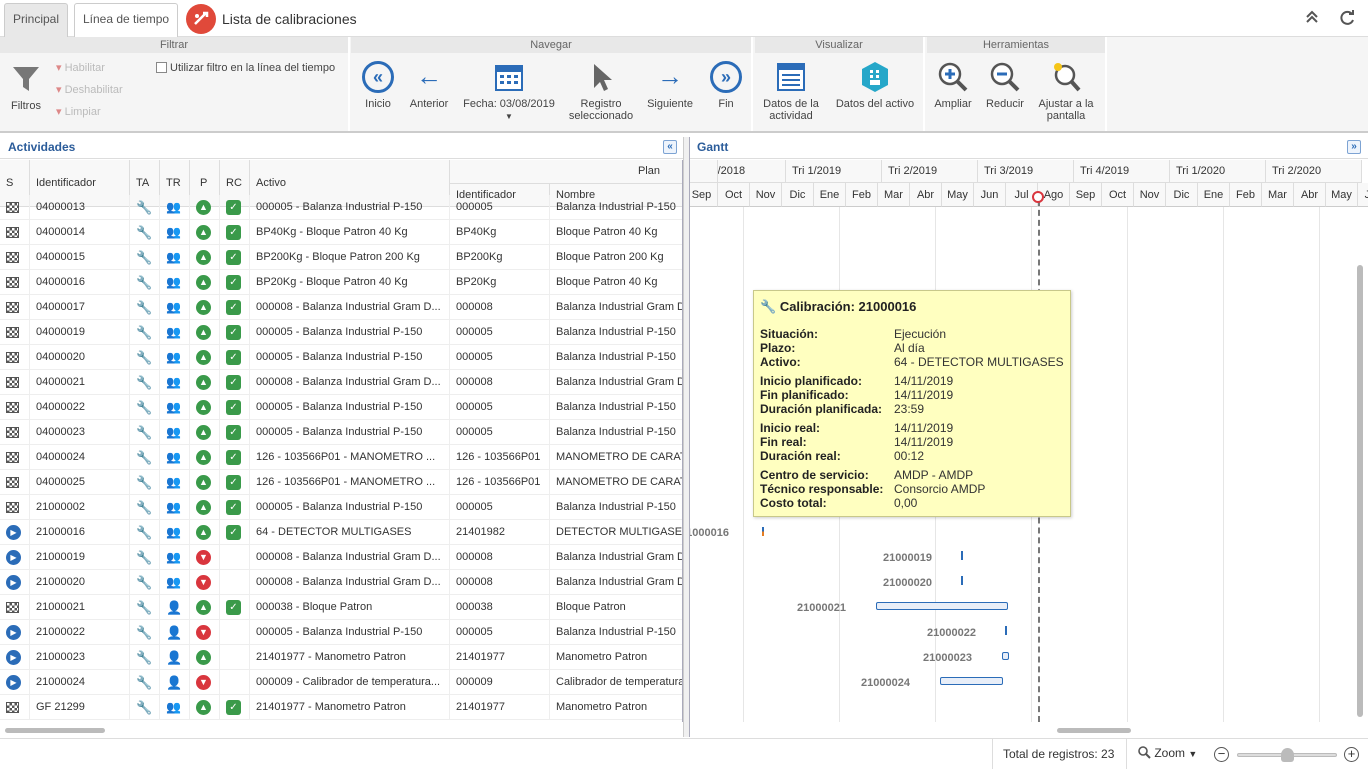  What do you see at coordinates (1354, 147) in the screenshot?
I see `collapse-right-icon: »` at bounding box center [1354, 147].